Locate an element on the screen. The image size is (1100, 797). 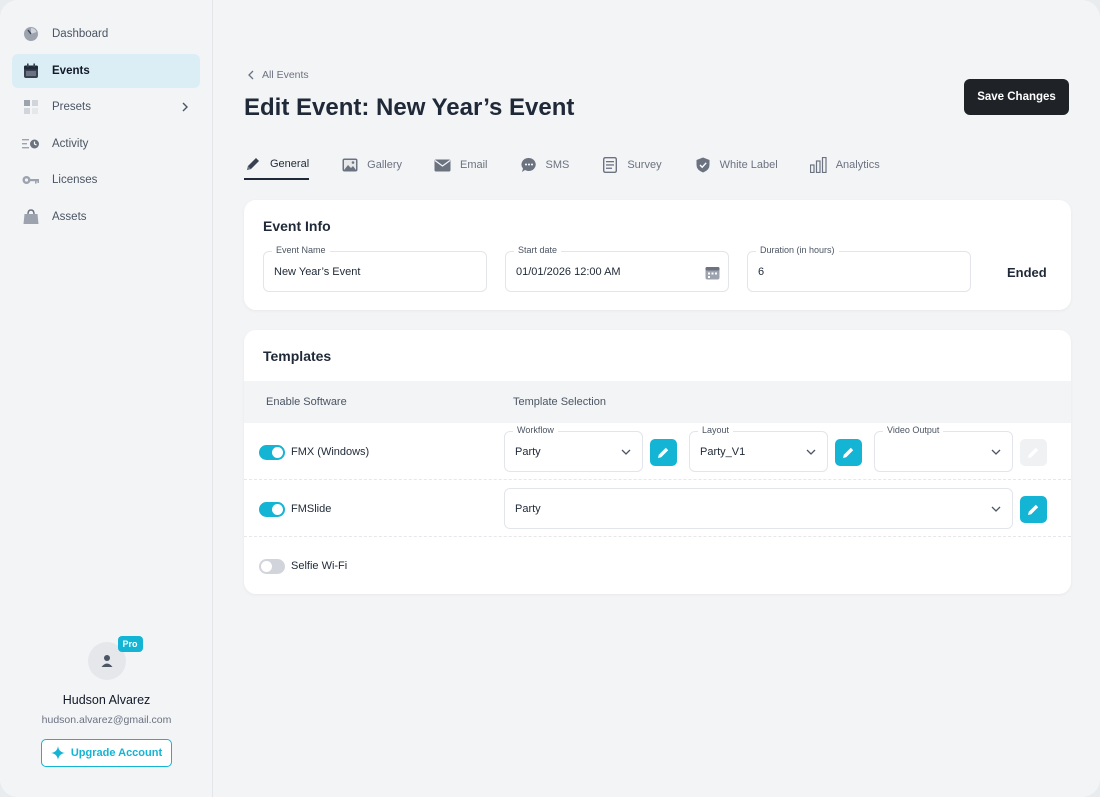
breadcrumb: All Events is located at coordinates (278, 75).